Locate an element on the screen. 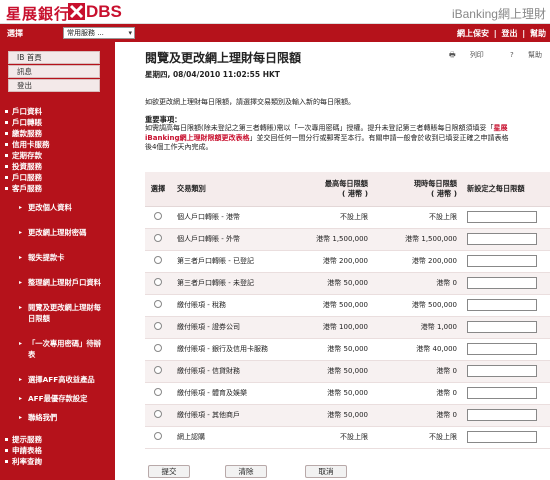  help-link: 幫助 is located at coordinates (538, 33).